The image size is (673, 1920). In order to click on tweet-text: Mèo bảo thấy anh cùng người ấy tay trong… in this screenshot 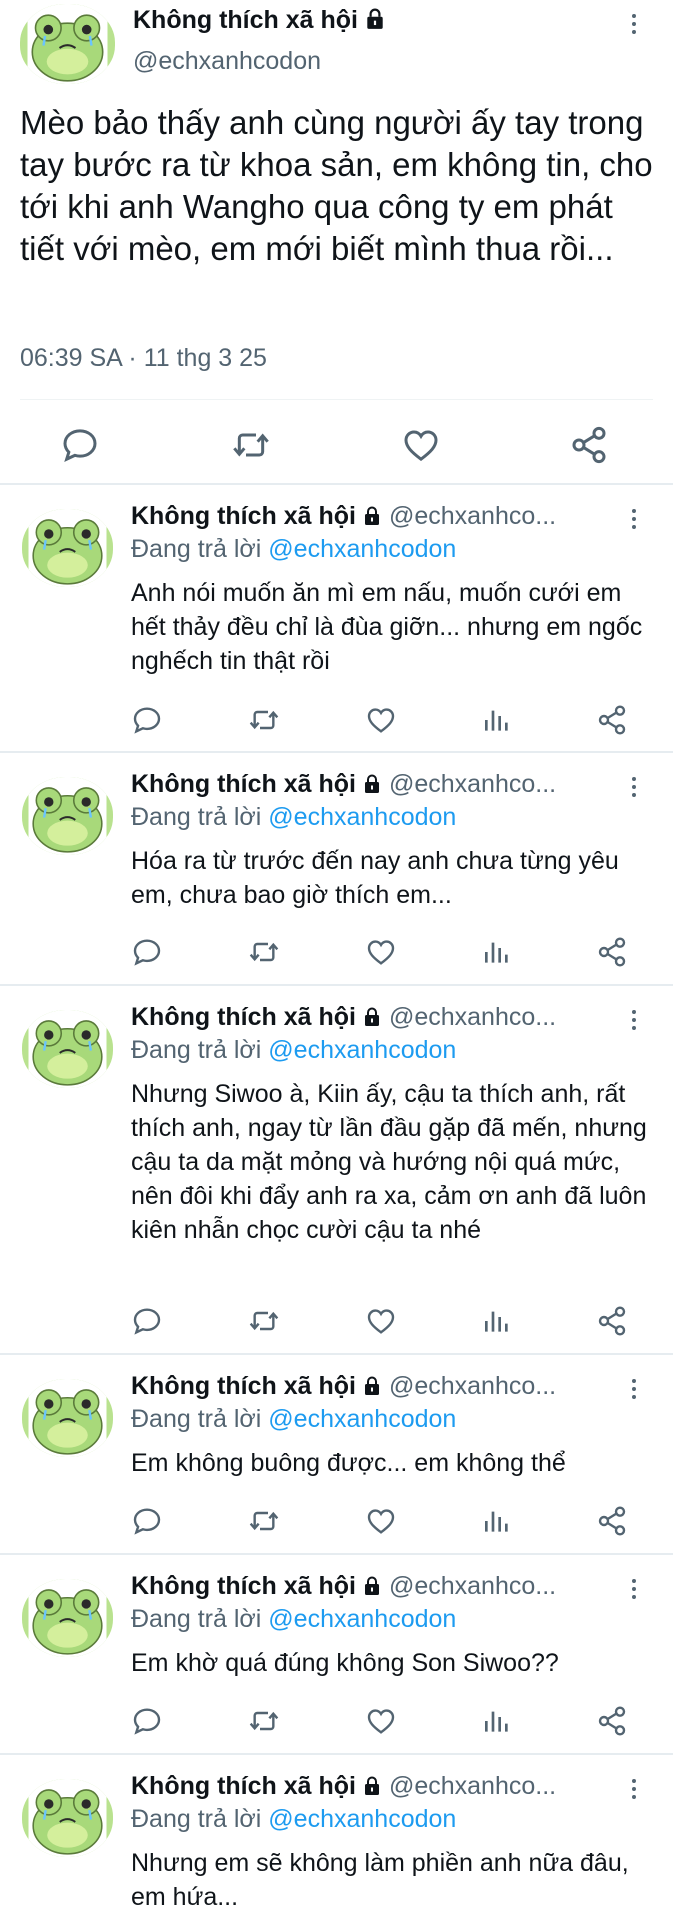, I will do `click(336, 185)`.